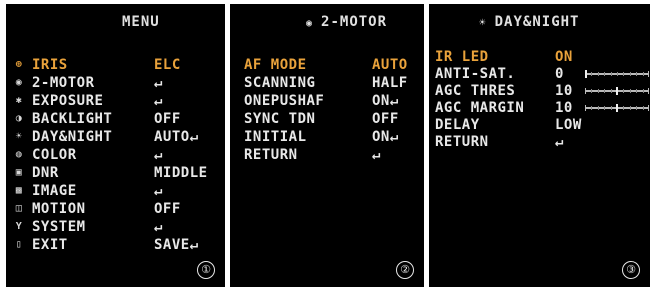 The height and width of the screenshot is (292, 658). What do you see at coordinates (115, 83) in the screenshot?
I see `menu-item-2-motor: ◉ 2-MOTOR ↵` at bounding box center [115, 83].